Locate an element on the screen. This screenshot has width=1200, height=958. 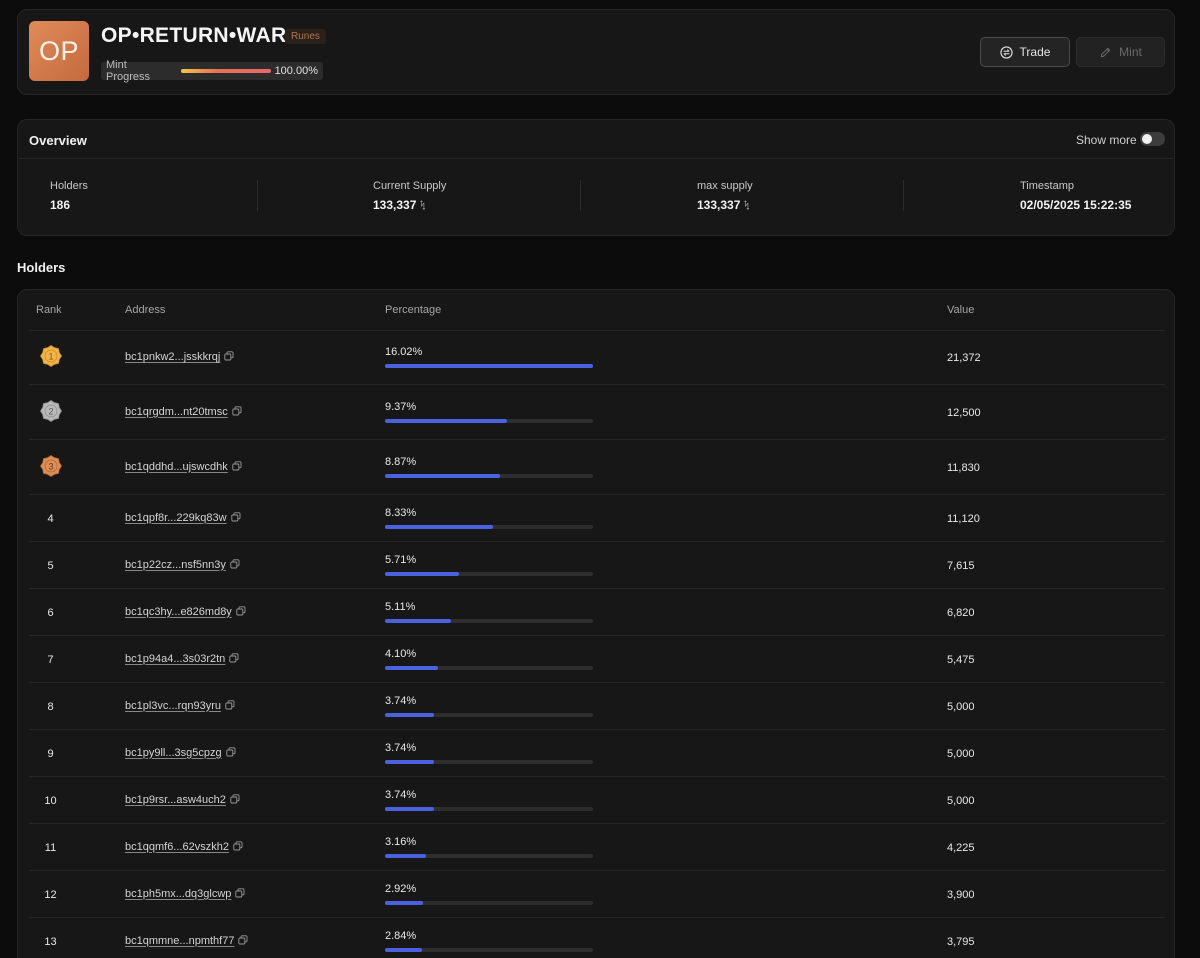
address-link: bc1pnkw2...jsskkrqj is located at coordinates (172, 357).